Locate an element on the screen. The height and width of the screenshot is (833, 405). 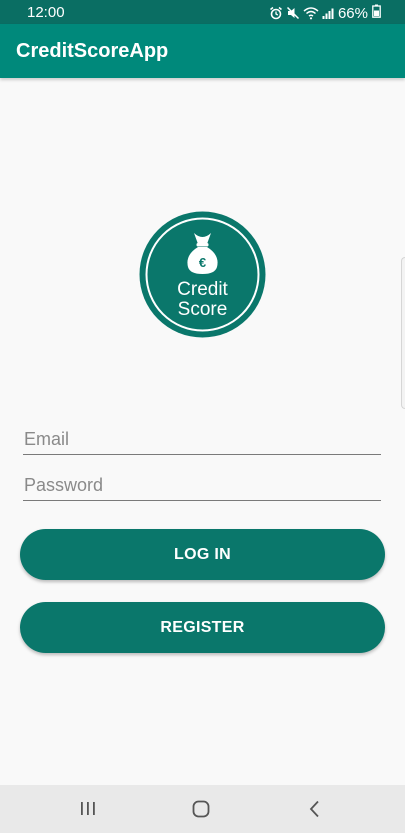
battery-percentage: 66% is located at coordinates (352, 13).